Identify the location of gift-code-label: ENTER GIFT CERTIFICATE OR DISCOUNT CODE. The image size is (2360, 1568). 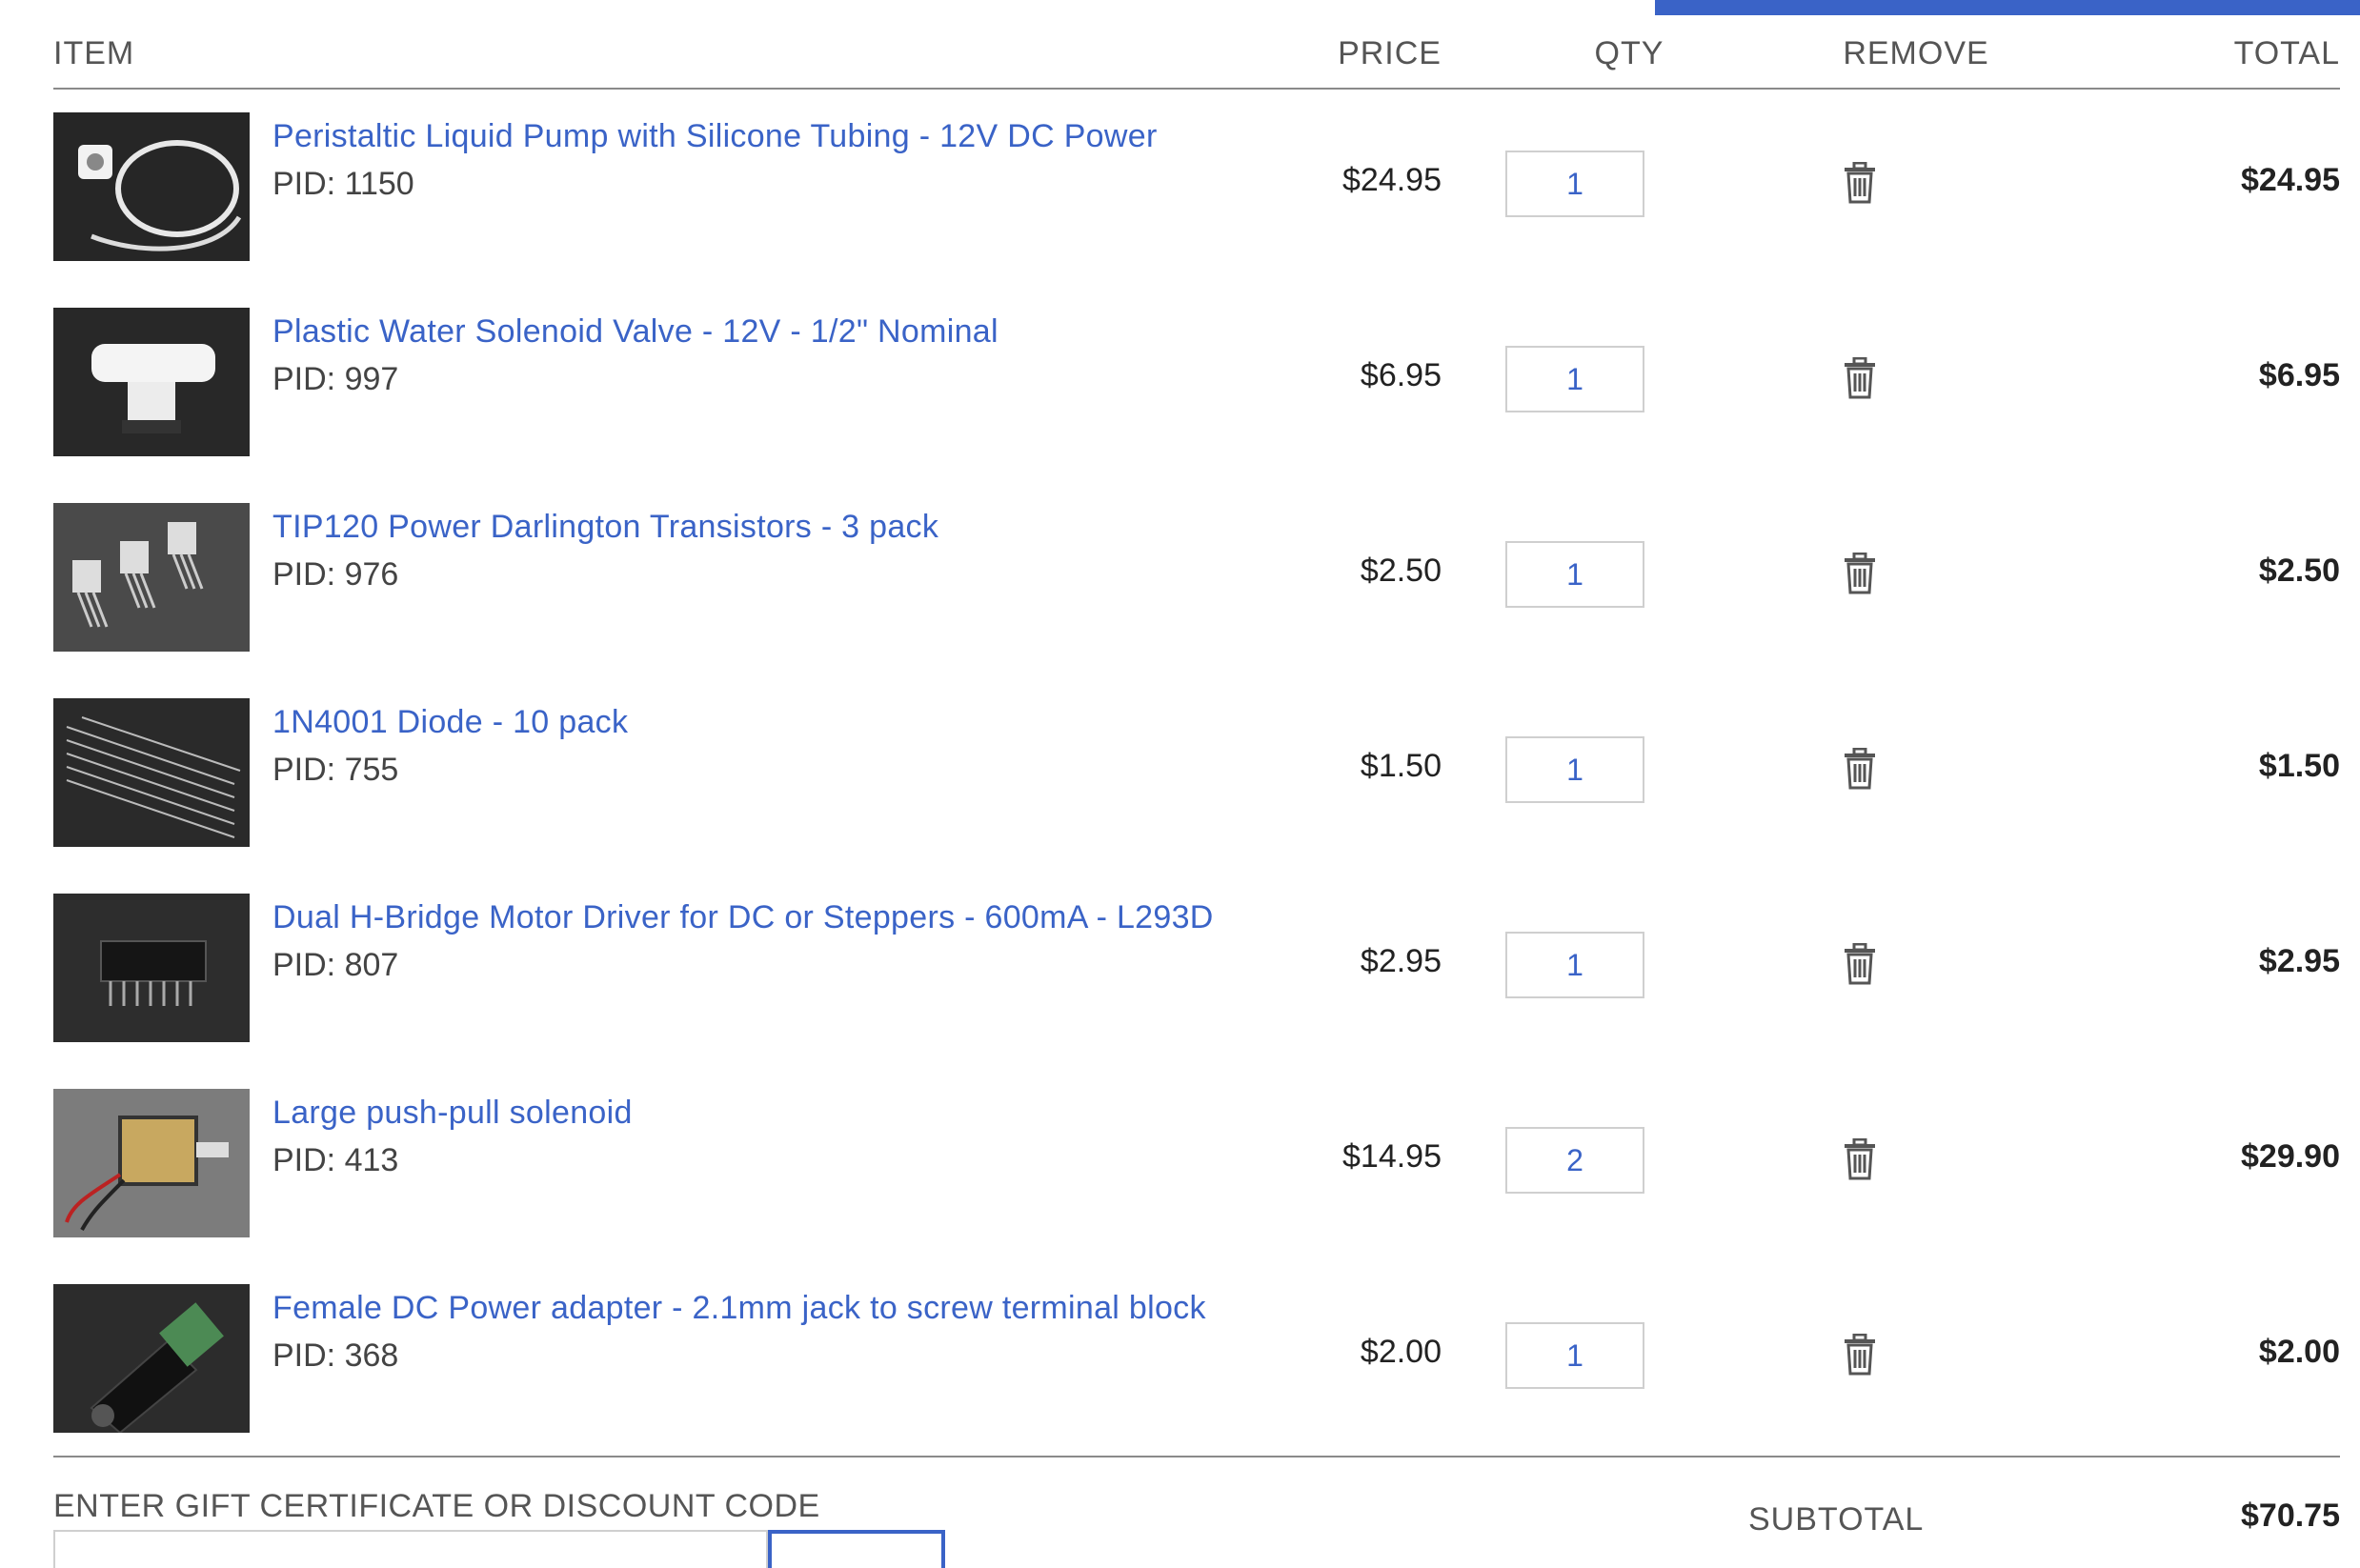
(436, 1506).